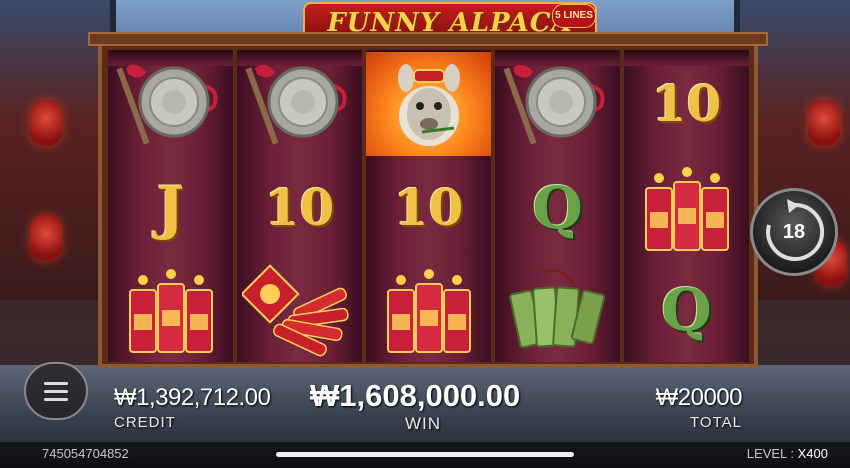 This screenshot has height=468, width=850. I want to click on alpaca-icon, so click(428, 105).